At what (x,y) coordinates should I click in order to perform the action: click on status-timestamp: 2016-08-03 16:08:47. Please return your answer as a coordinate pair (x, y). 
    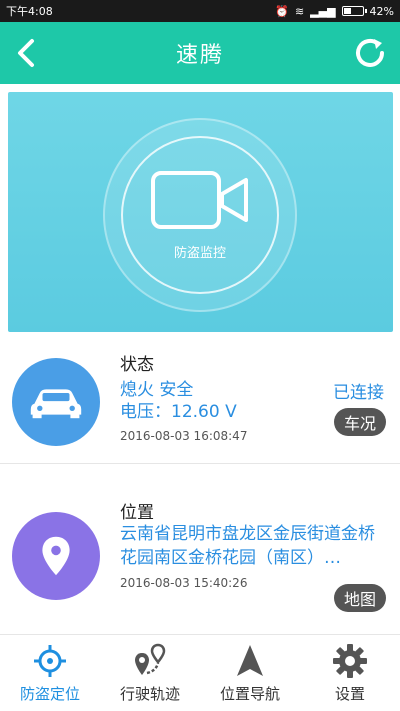
    Looking at the image, I should click on (184, 436).